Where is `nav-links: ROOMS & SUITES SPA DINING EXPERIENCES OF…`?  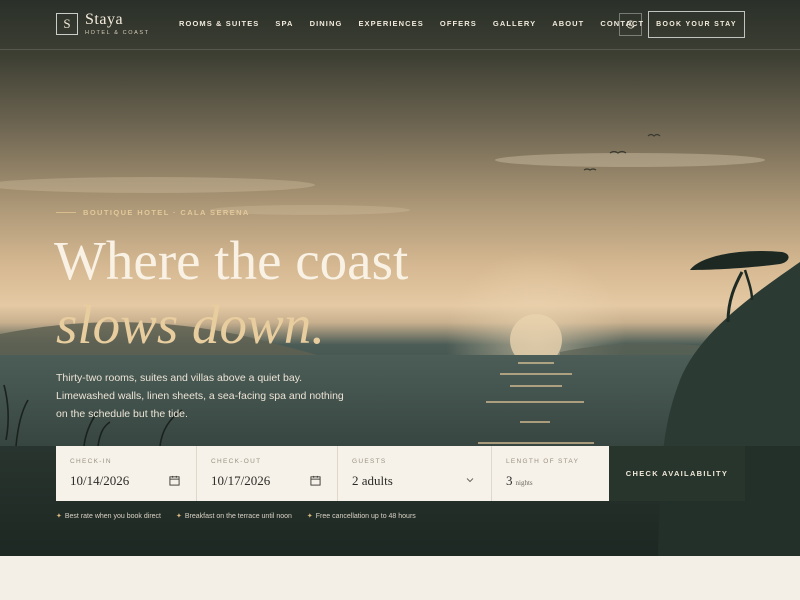 nav-links: ROOMS & SUITES SPA DINING EXPERIENCES OF… is located at coordinates (419, 23).